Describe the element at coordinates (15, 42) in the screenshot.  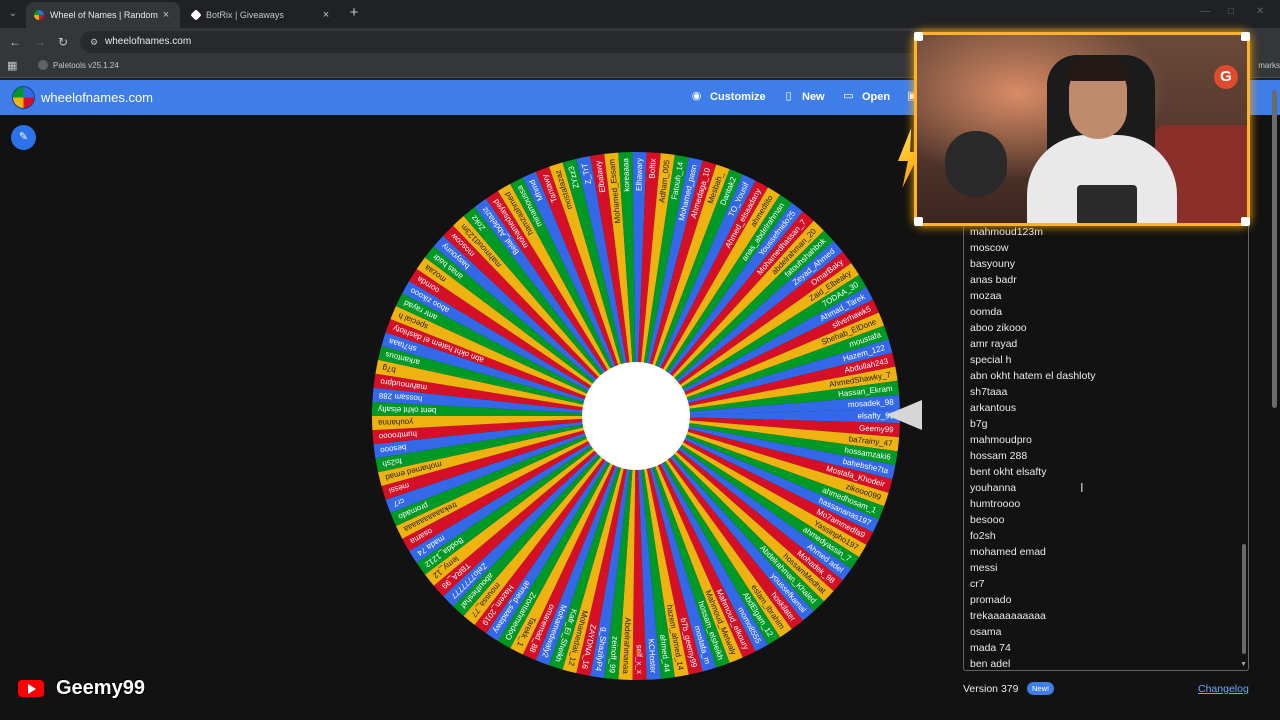
I see `back-icon: ←` at that location.